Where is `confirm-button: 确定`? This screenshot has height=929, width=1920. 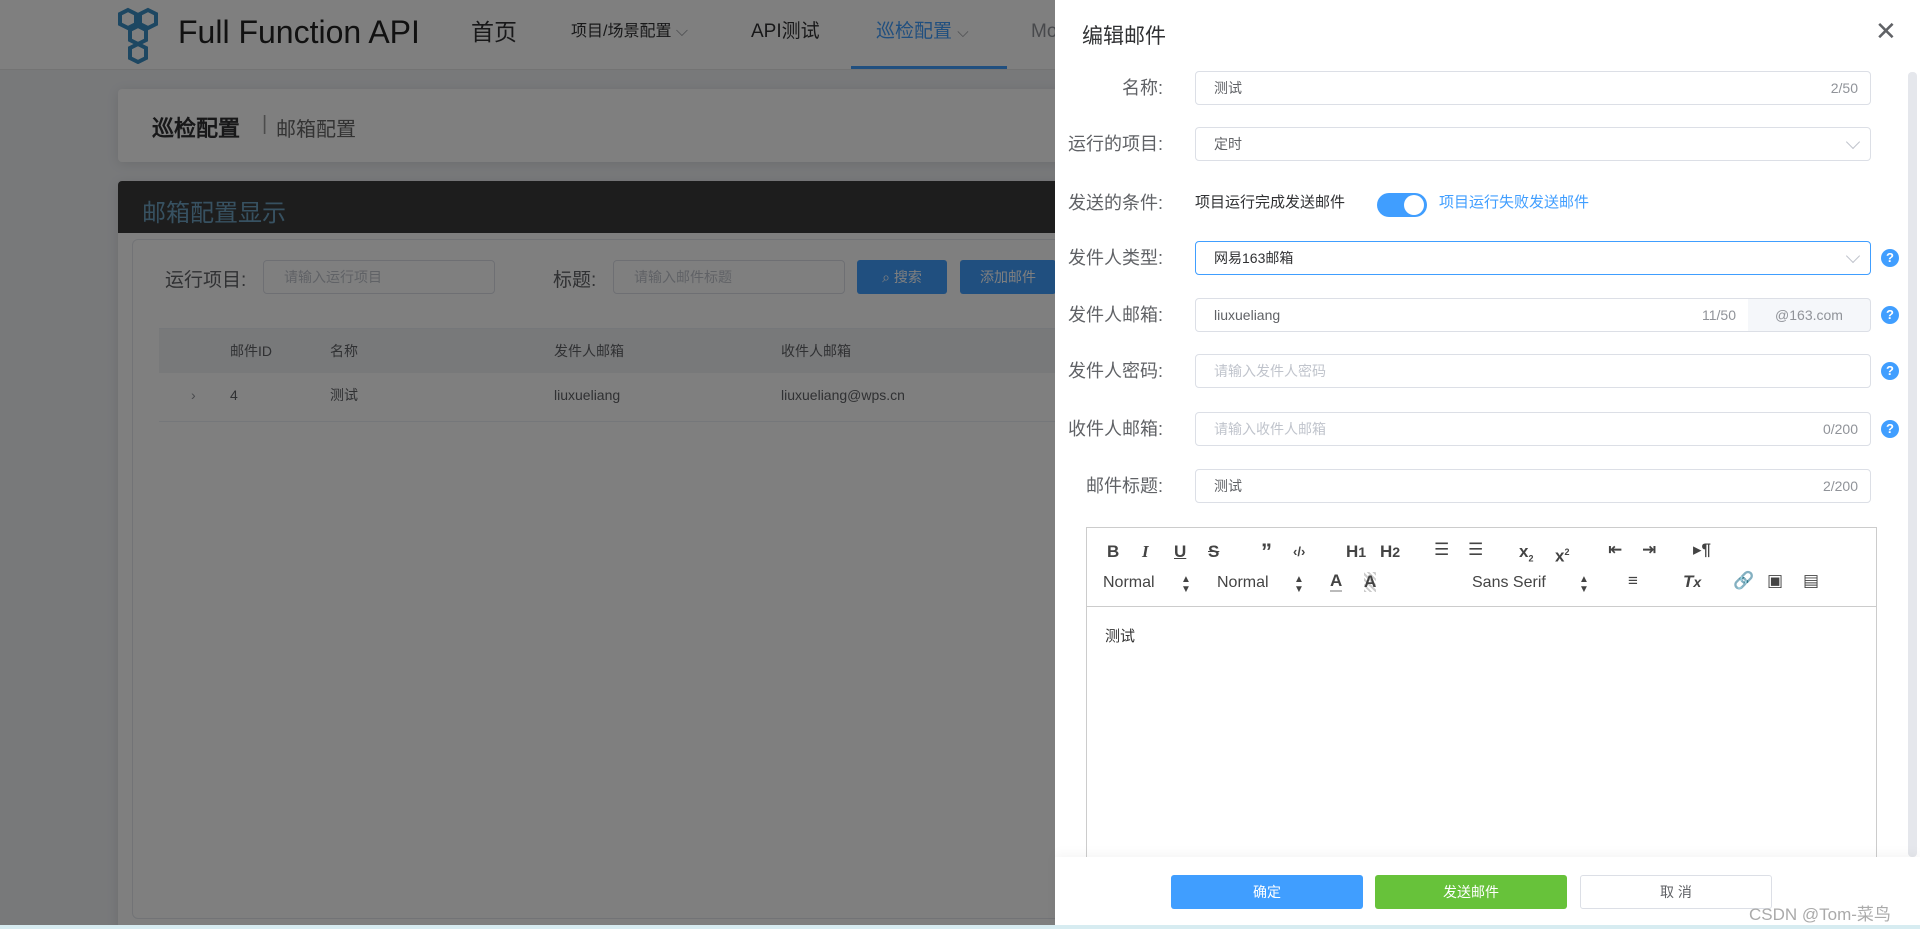 confirm-button: 确定 is located at coordinates (1267, 892).